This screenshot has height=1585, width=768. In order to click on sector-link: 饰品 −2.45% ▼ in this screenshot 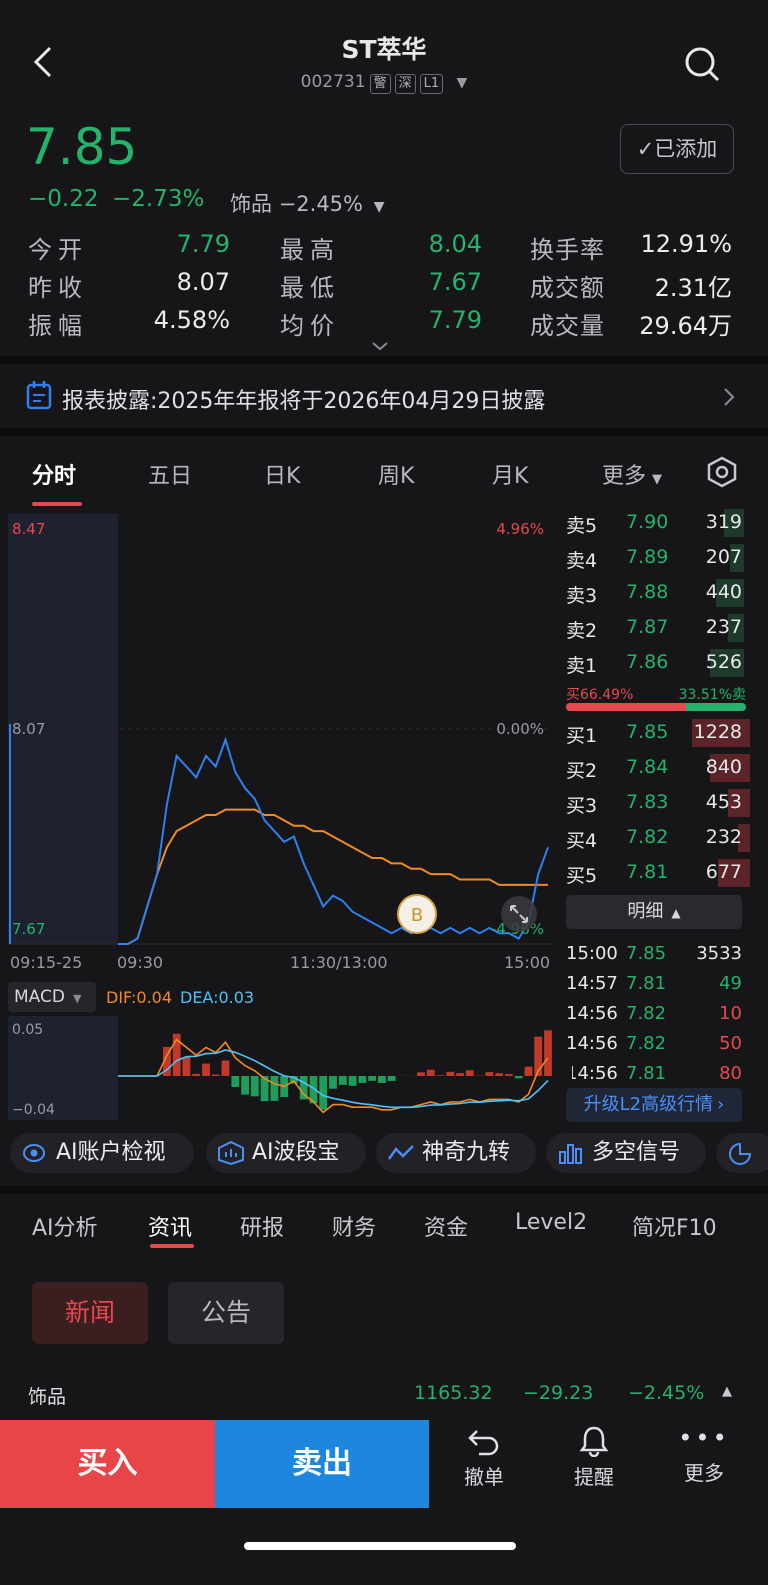, I will do `click(307, 203)`.